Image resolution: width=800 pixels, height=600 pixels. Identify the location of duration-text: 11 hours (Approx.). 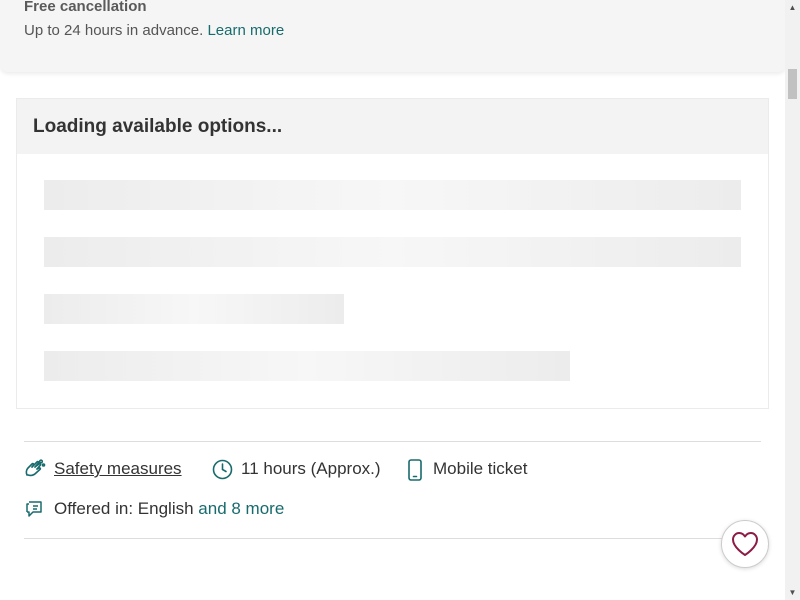
(311, 468).